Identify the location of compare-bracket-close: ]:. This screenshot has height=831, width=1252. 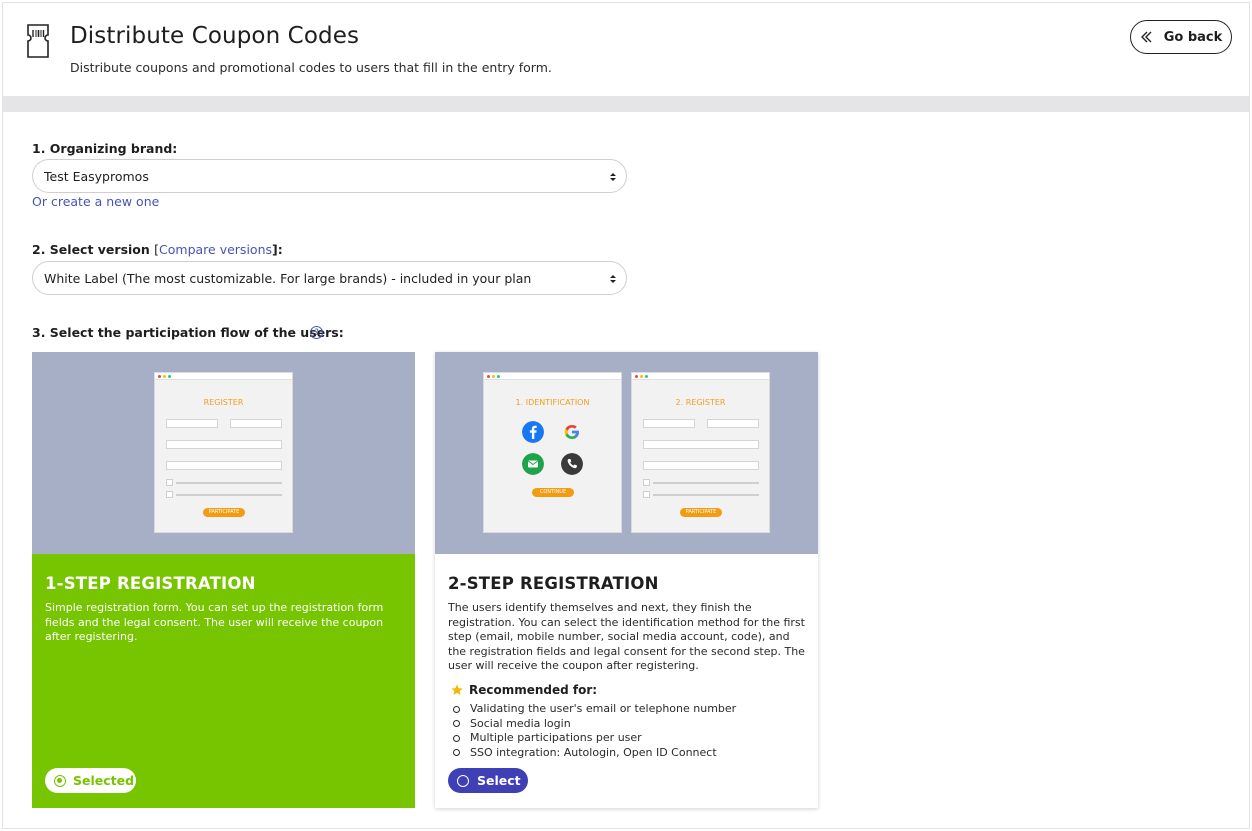
(277, 249).